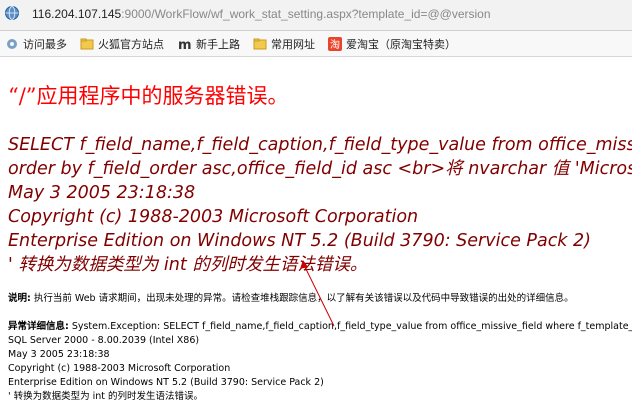  I want to click on bookmark-label: 访问最多, so click(45, 44).